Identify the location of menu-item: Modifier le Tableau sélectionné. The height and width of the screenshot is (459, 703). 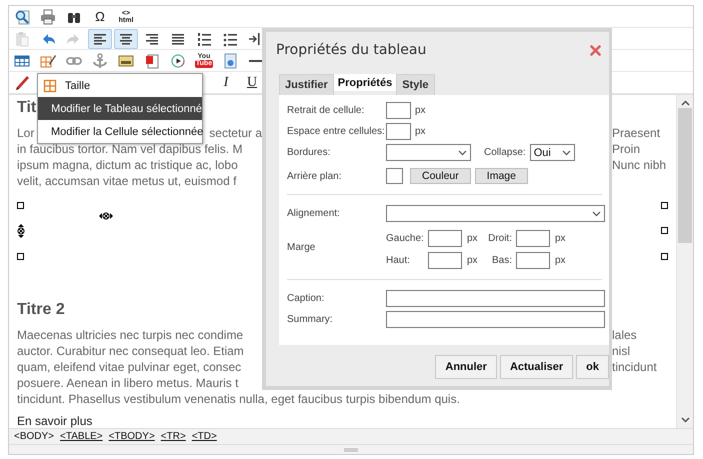
(120, 108).